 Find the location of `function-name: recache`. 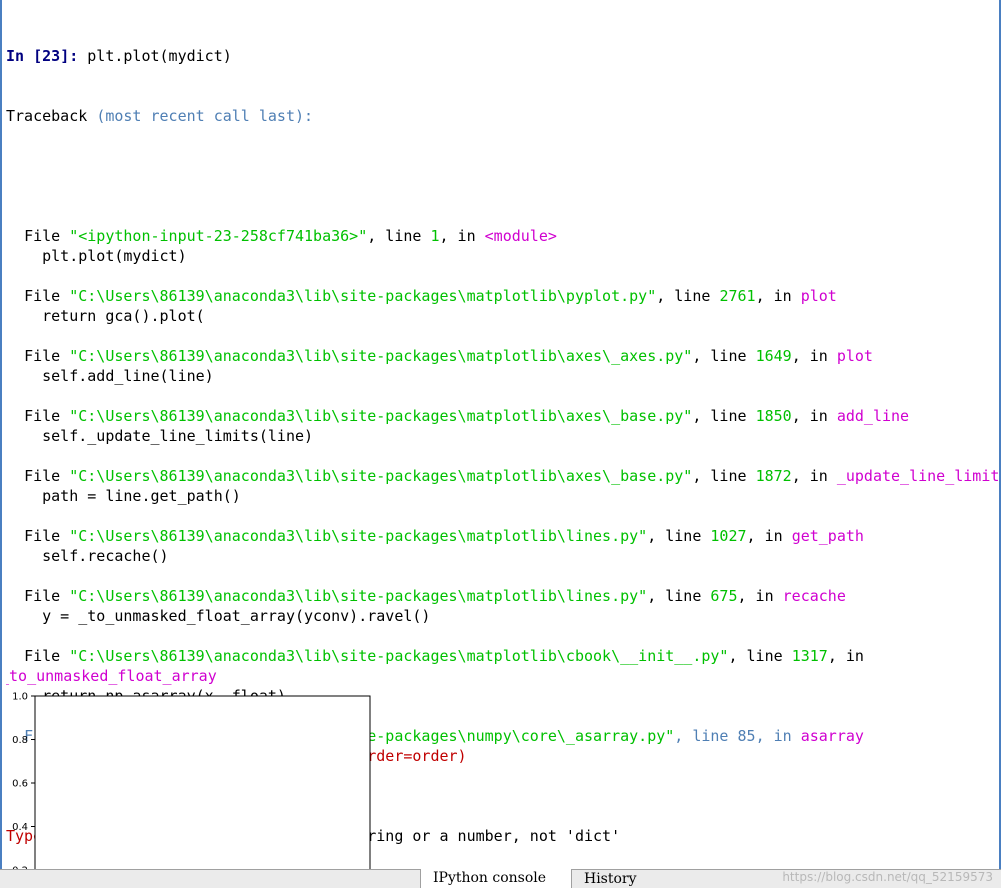

function-name: recache is located at coordinates (814, 596).